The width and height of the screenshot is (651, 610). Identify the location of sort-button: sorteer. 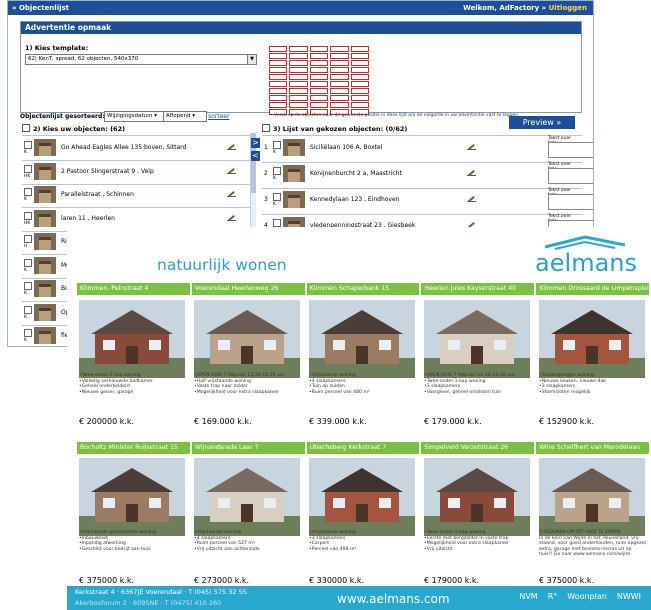
(218, 116).